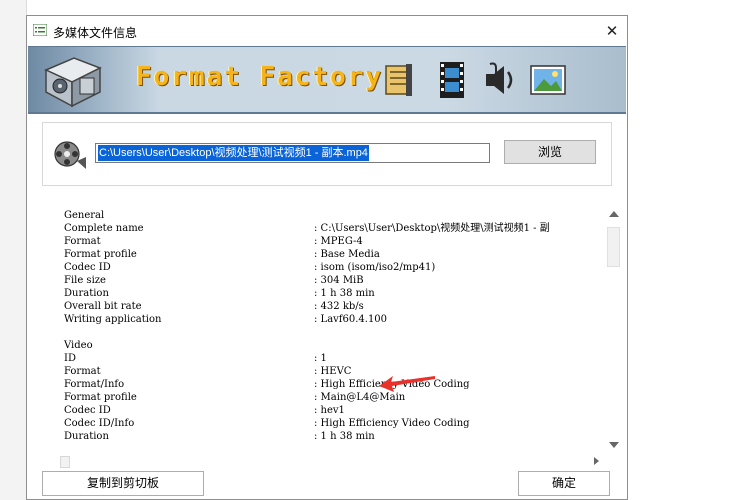 The height and width of the screenshot is (500, 745). I want to click on title-bar: 多媒体文件信息 ✕, so click(327, 31).